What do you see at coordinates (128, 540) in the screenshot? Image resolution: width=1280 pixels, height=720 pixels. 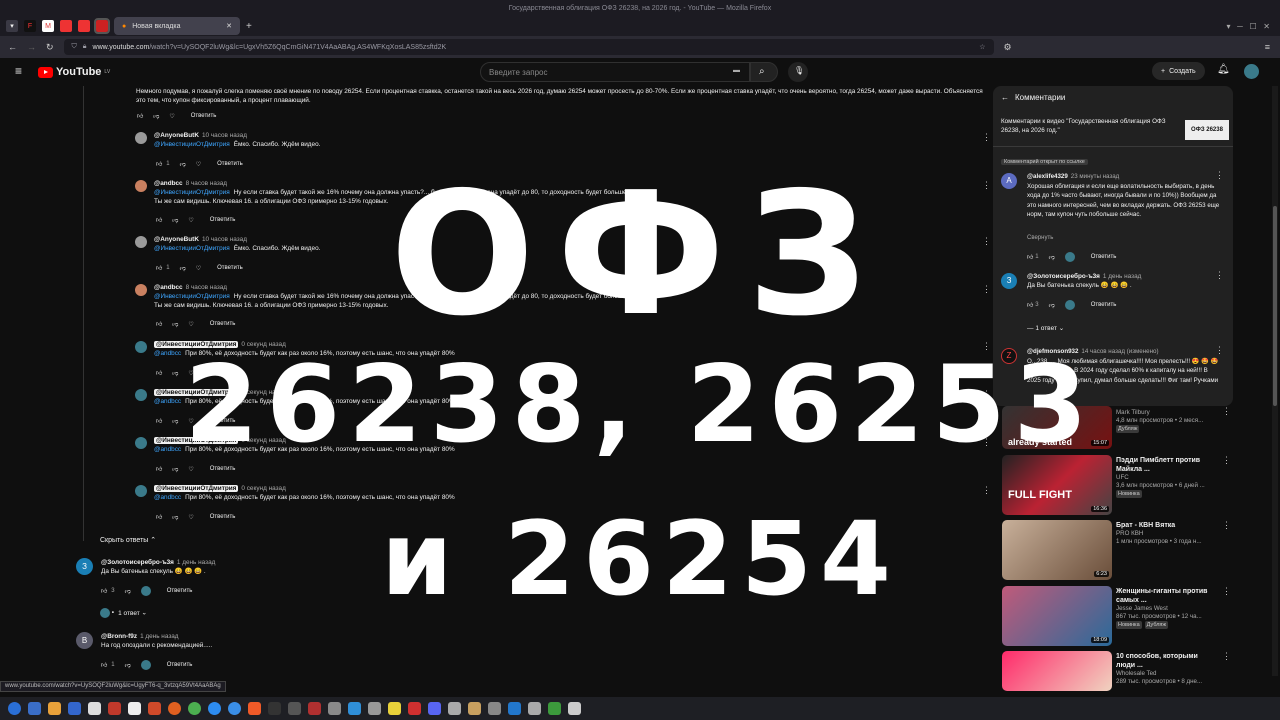 I see `hide-replies-button: Скрыть ответы ⌃` at bounding box center [128, 540].